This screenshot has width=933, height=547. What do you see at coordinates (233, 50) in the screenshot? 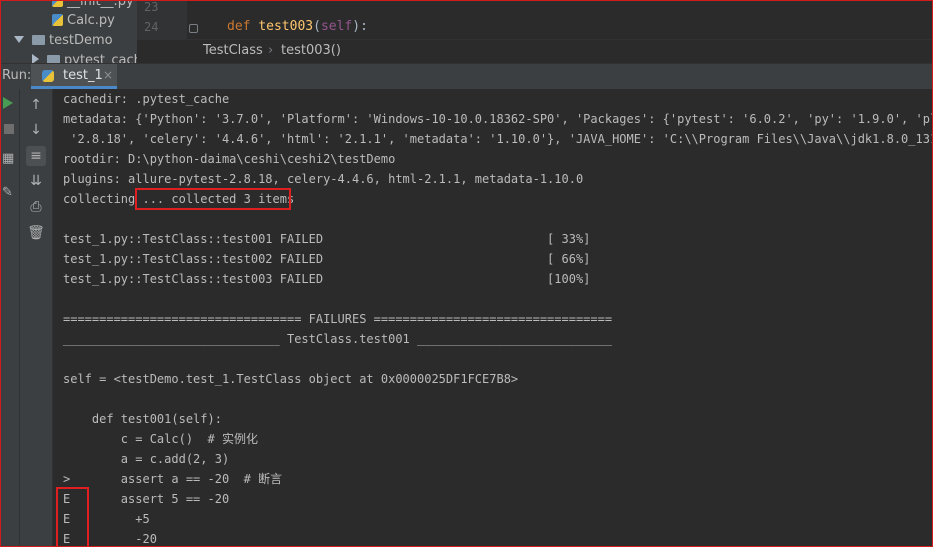
I see `breadcrumb-class: TestClass` at bounding box center [233, 50].